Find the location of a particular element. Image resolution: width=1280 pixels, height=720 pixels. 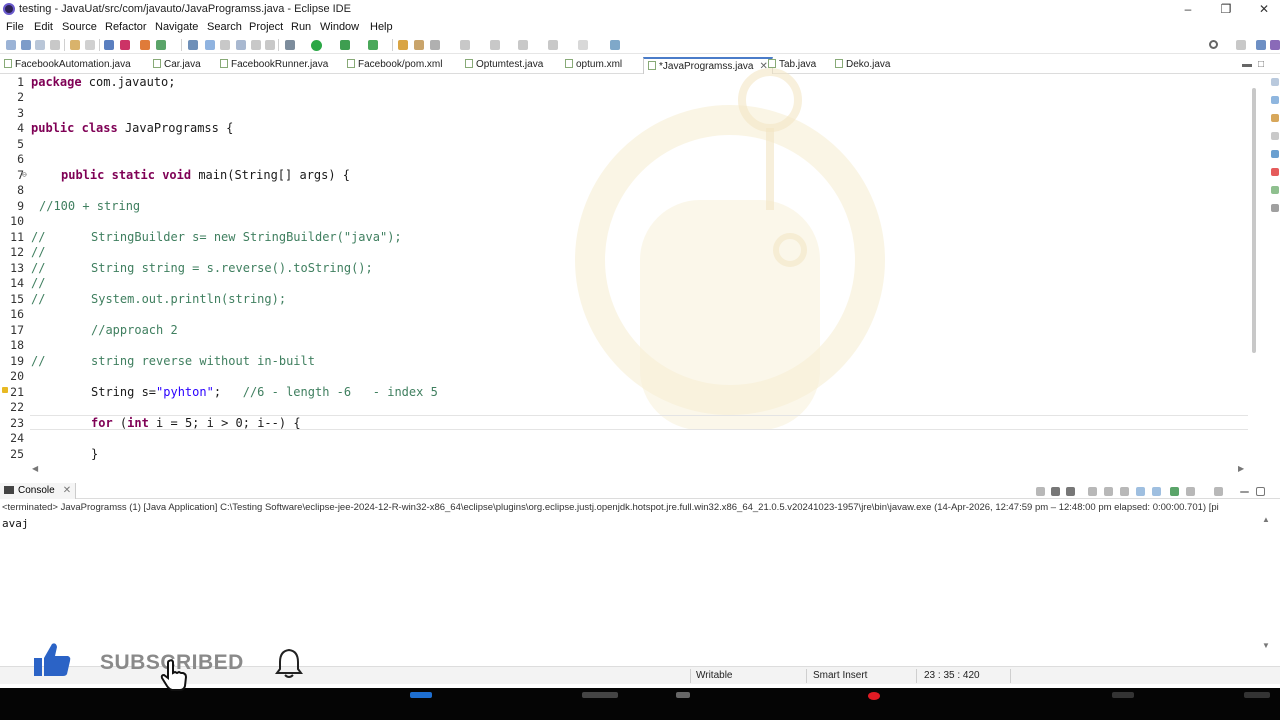

tab-javaprogramss: *JavaProgramss.java ✕ is located at coordinates (708, 65).